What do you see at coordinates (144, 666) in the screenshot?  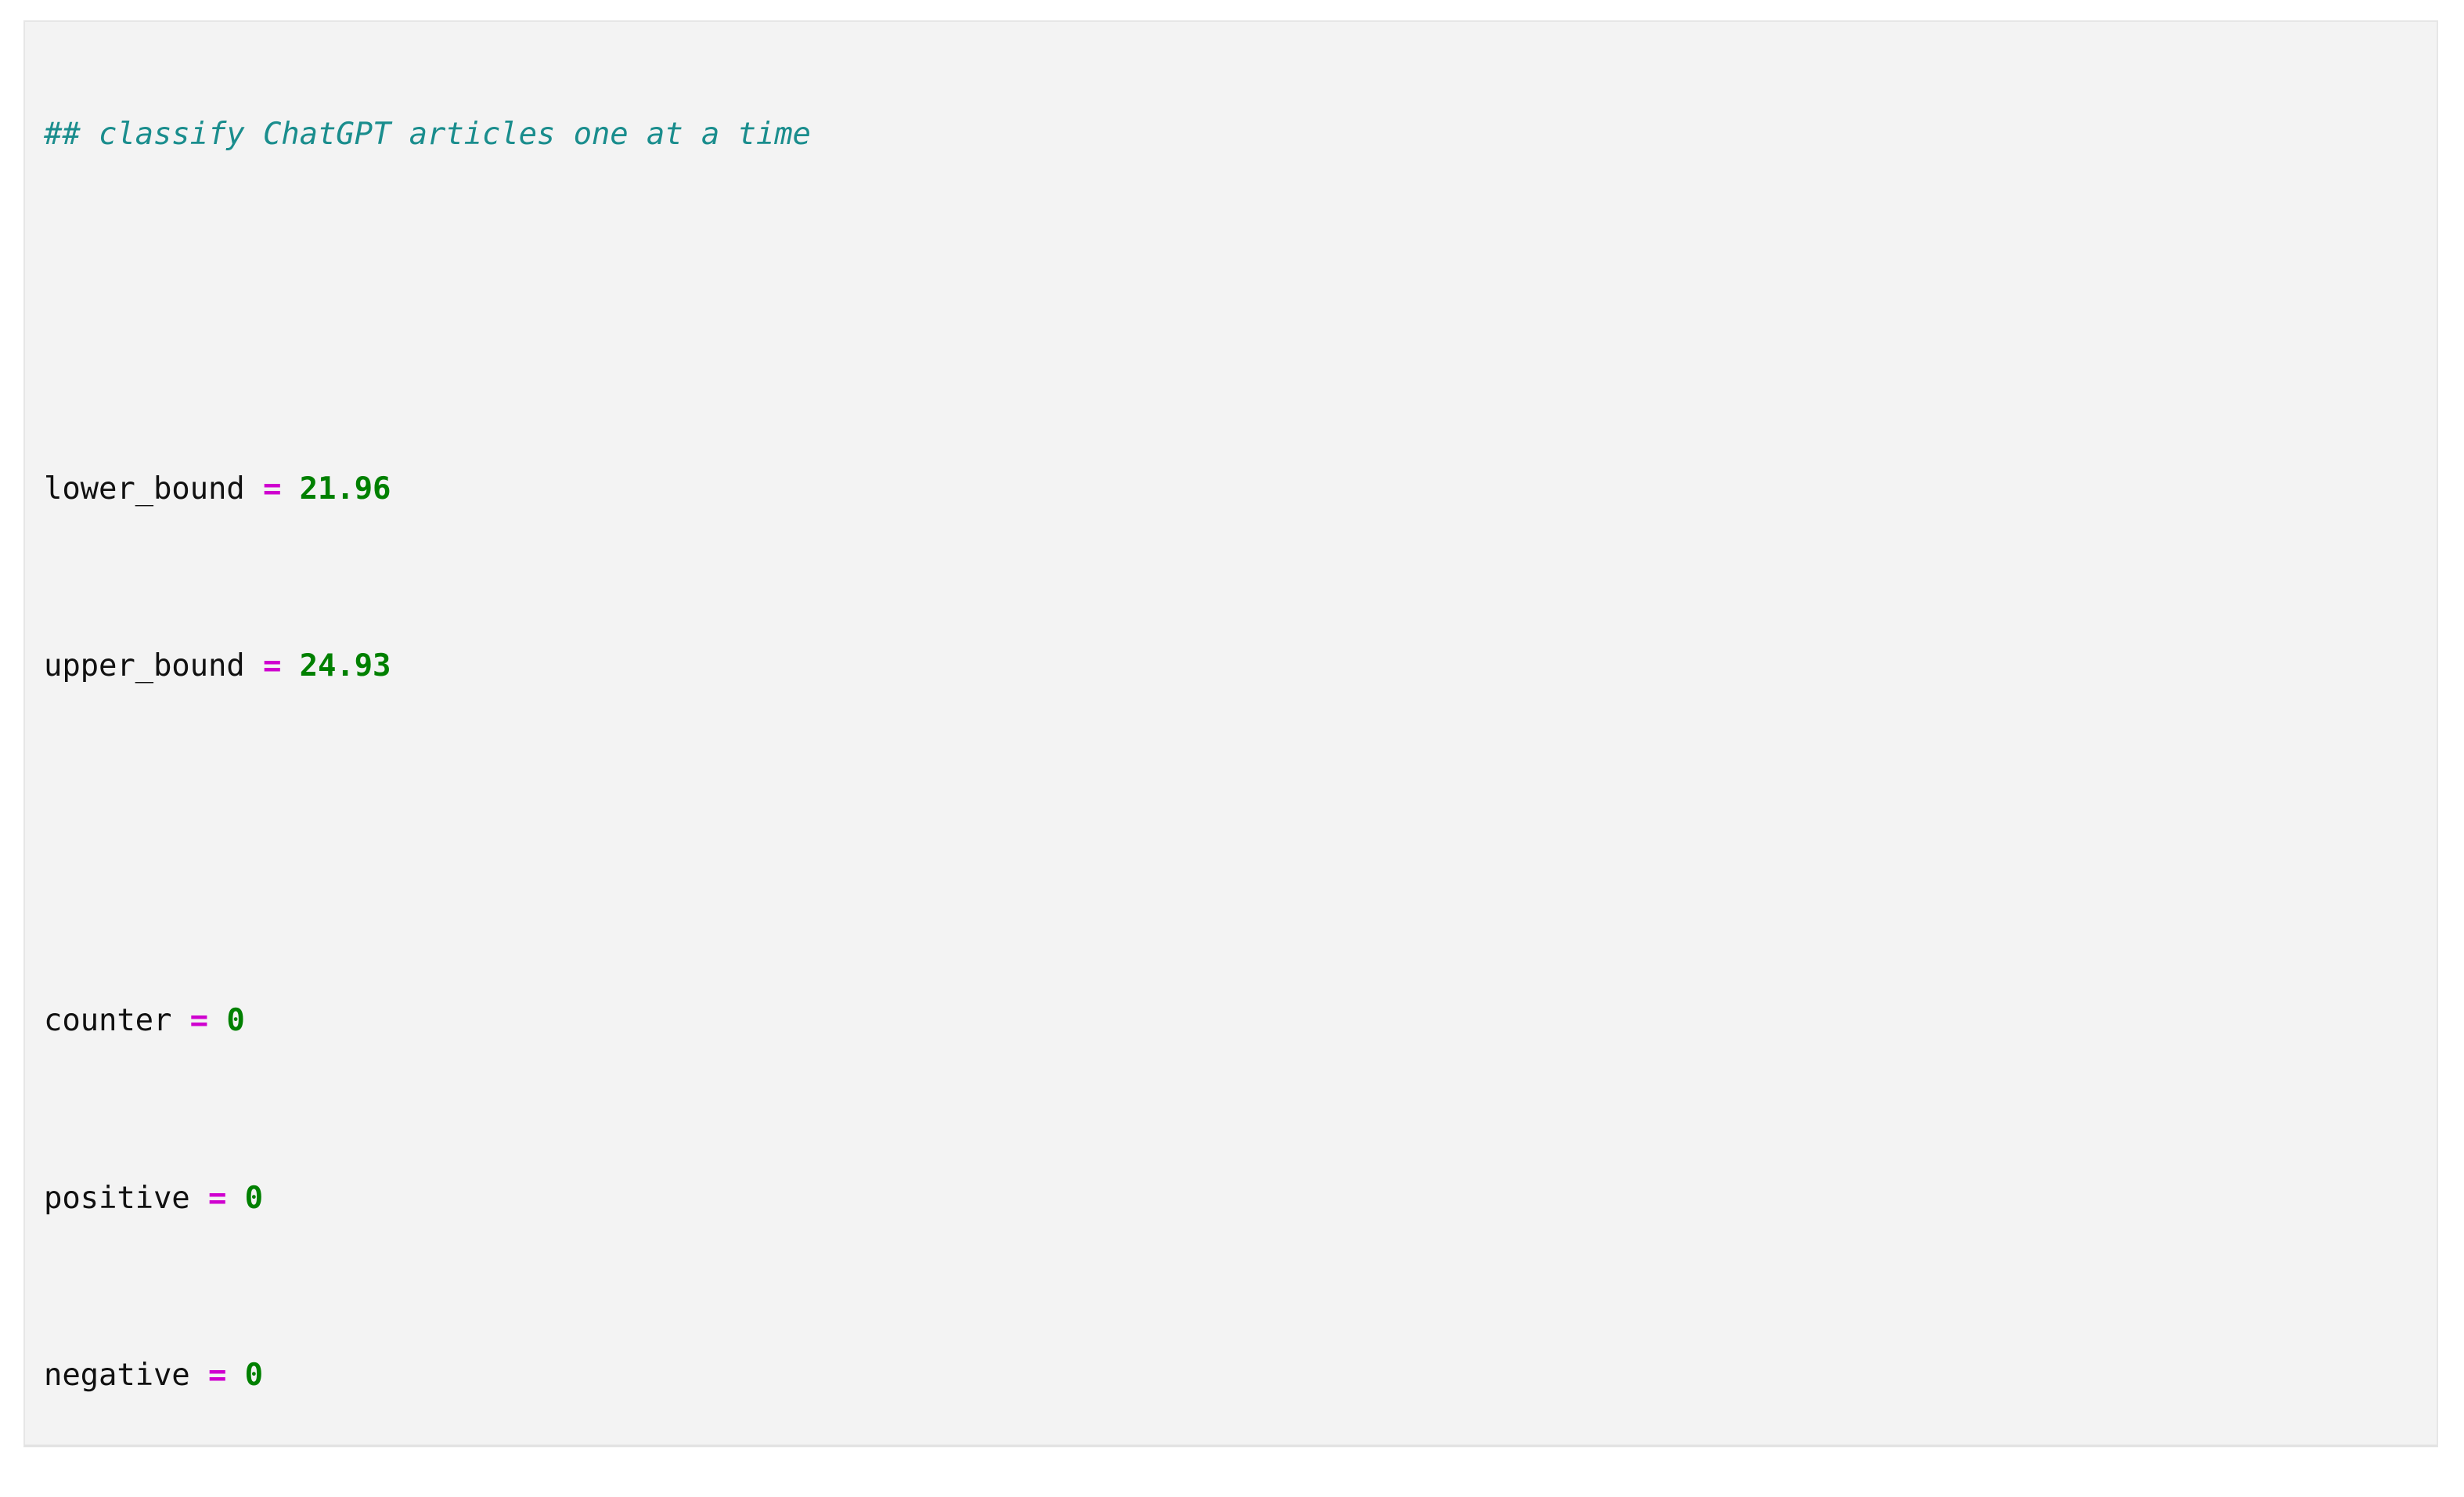 I see `identifier-upper-bound: upper_bound` at bounding box center [144, 666].